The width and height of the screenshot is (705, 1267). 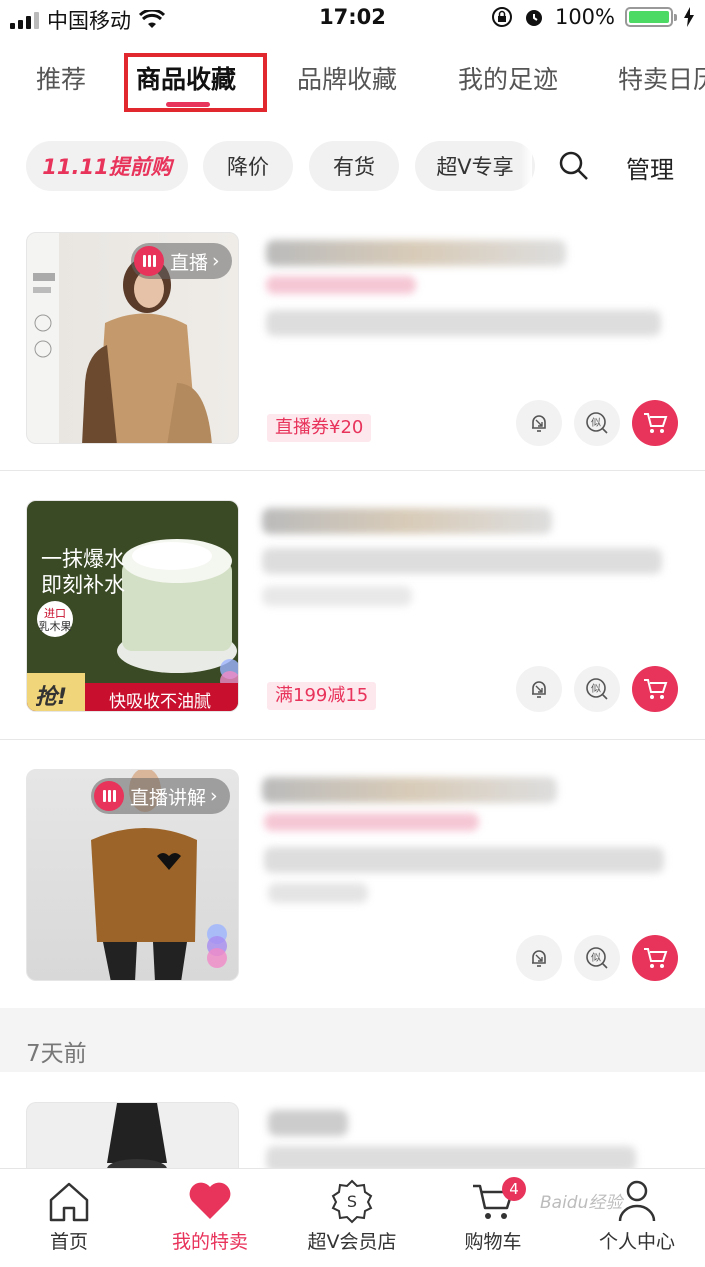 What do you see at coordinates (533, 18) in the screenshot?
I see `alarm-icon` at bounding box center [533, 18].